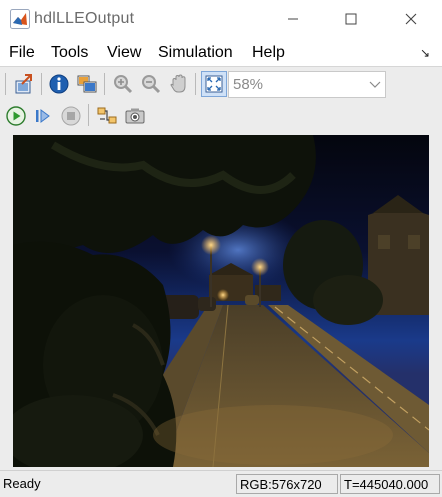 The image size is (442, 497). Describe the element at coordinates (248, 84) in the screenshot. I see `zoom-level-value: 58%` at that location.